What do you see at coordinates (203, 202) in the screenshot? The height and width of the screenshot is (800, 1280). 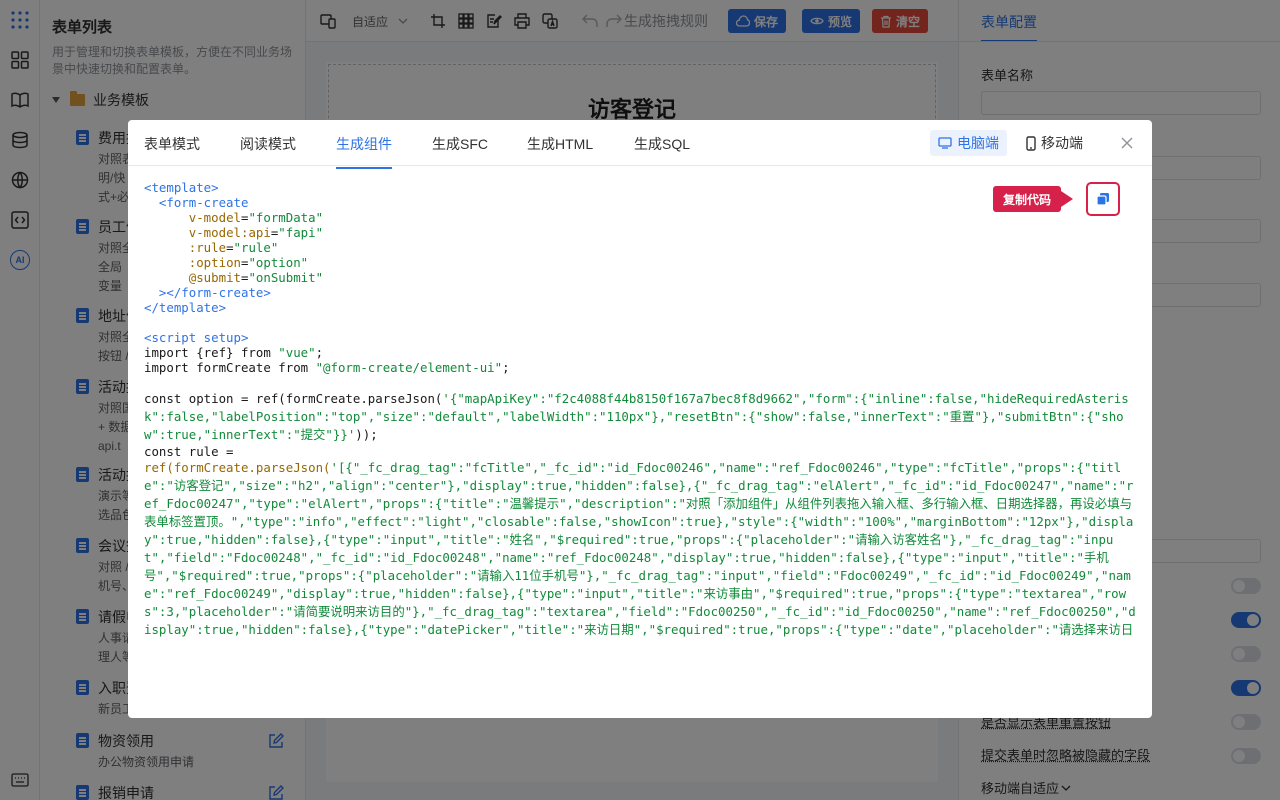 I see `code-token: <form-create` at bounding box center [203, 202].